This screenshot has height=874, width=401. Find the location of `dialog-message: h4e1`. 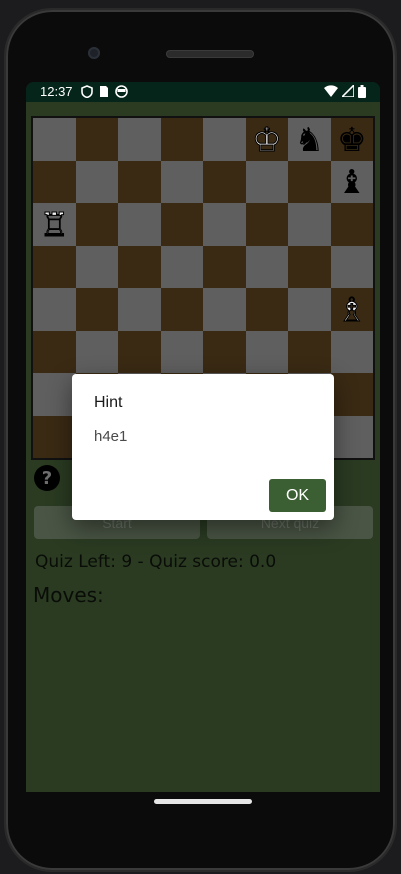

dialog-message: h4e1 is located at coordinates (111, 436).